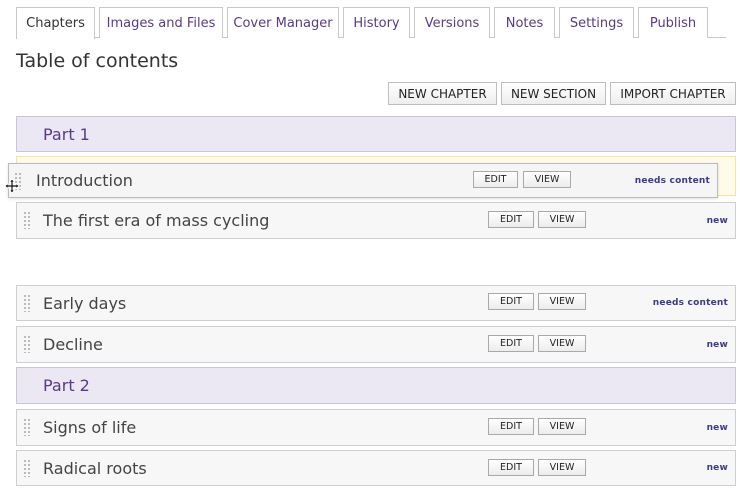 The image size is (740, 491). Describe the element at coordinates (442, 93) in the screenshot. I see `new-chapter-button: NEW CHAPTER` at that location.